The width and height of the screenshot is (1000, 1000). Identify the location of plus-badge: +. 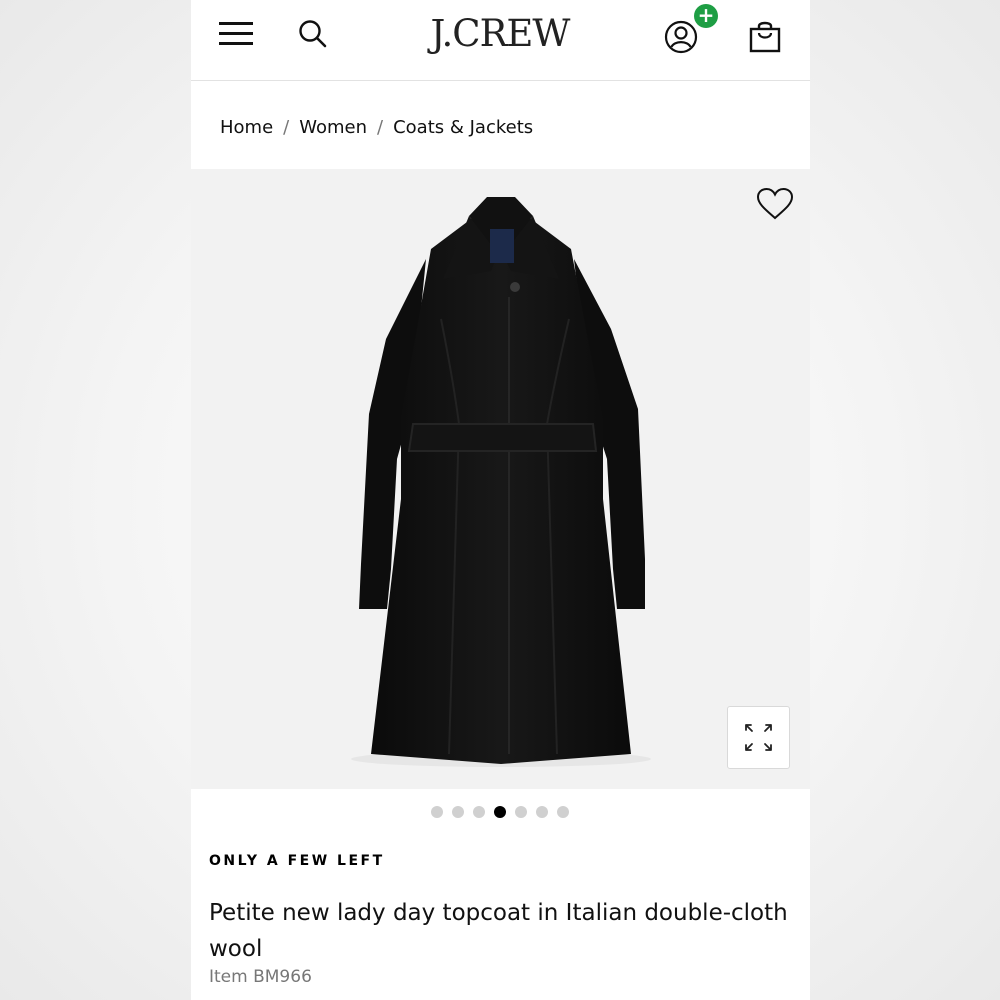
(706, 16).